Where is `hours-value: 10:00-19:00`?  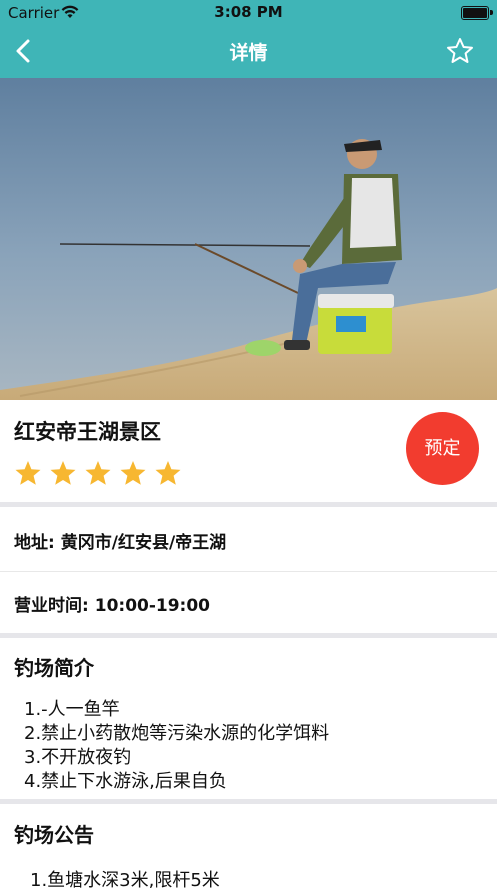 hours-value: 10:00-19:00 is located at coordinates (152, 606).